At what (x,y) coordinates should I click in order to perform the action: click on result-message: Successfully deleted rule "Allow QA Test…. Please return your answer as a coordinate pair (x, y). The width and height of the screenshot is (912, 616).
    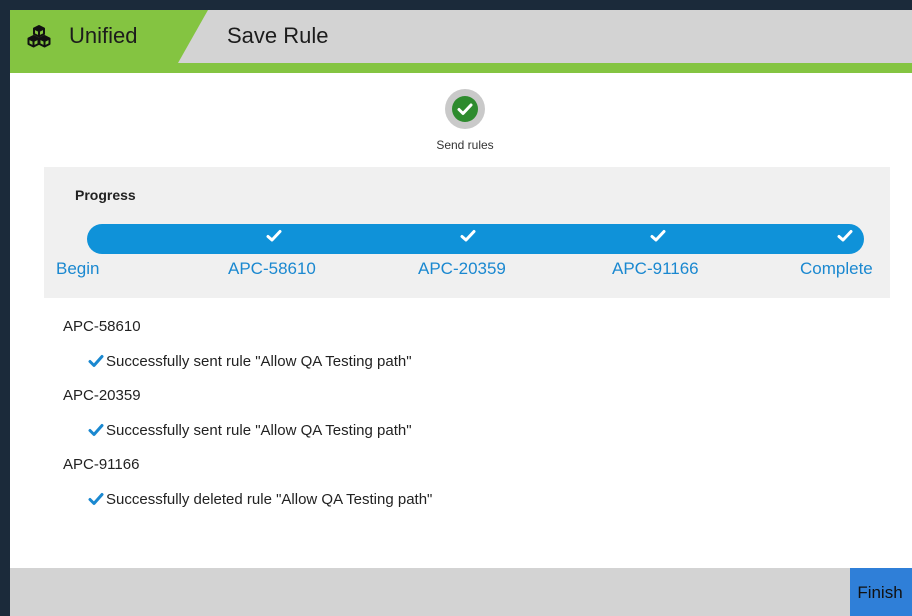
    Looking at the image, I should click on (260, 499).